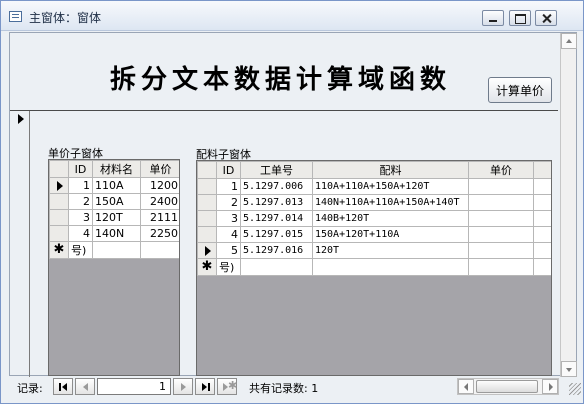 The height and width of the screenshot is (404, 584). What do you see at coordinates (520, 18) in the screenshot?
I see `maximize-button` at bounding box center [520, 18].